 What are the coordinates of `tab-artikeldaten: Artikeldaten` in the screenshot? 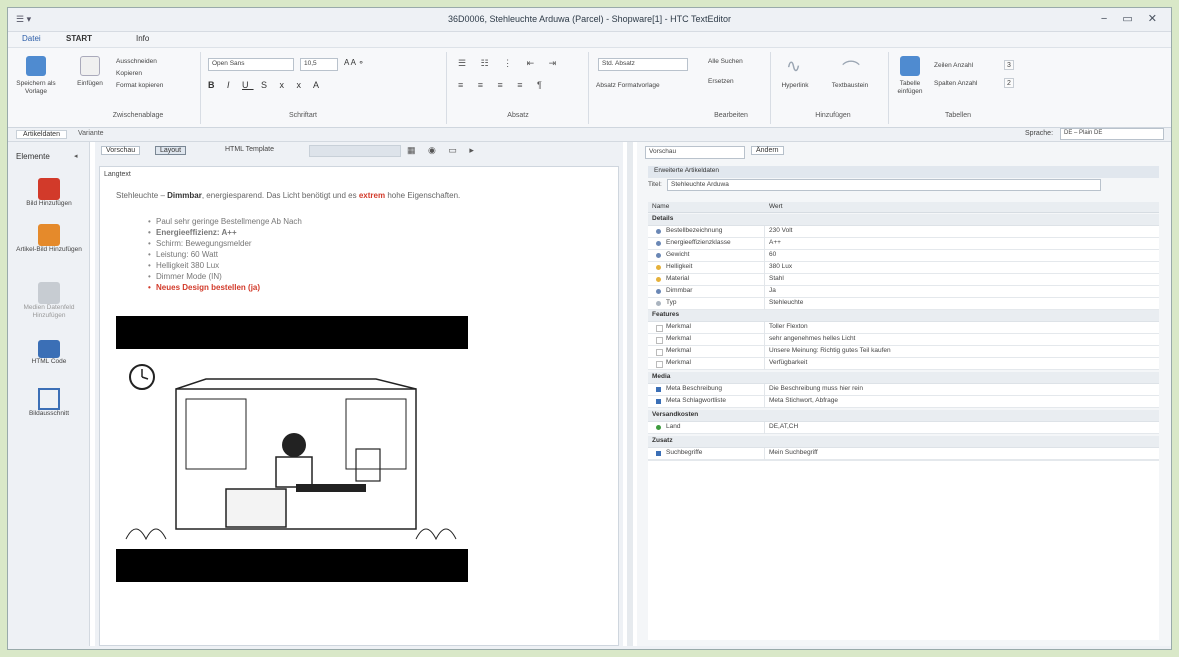 It's located at (41, 134).